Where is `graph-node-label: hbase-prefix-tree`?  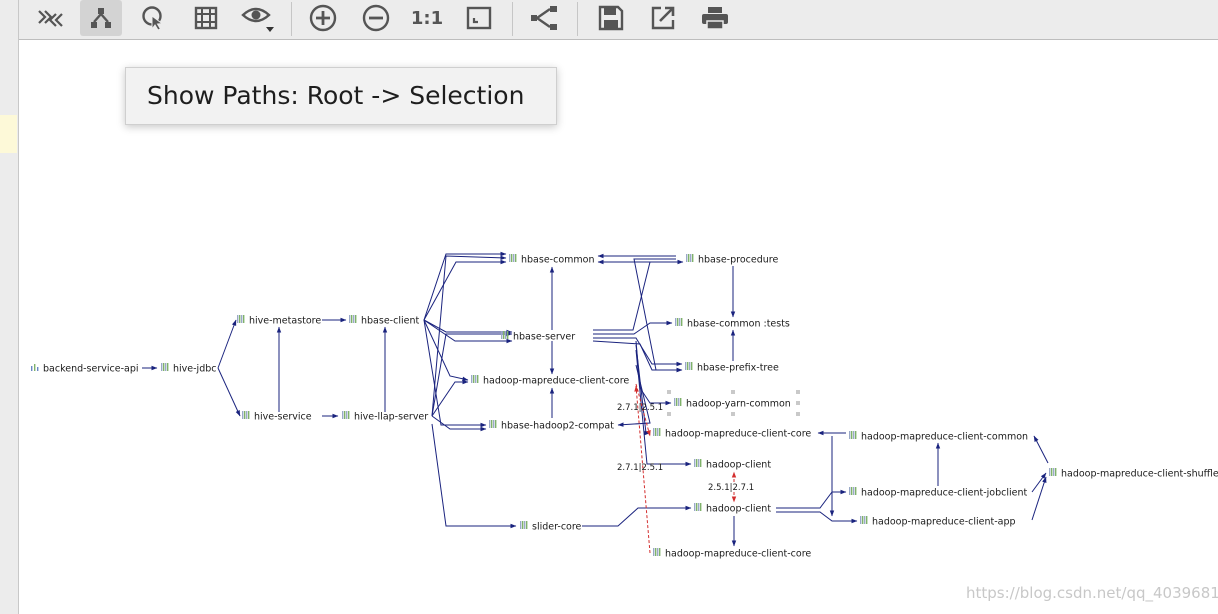 graph-node-label: hbase-prefix-tree is located at coordinates (738, 368).